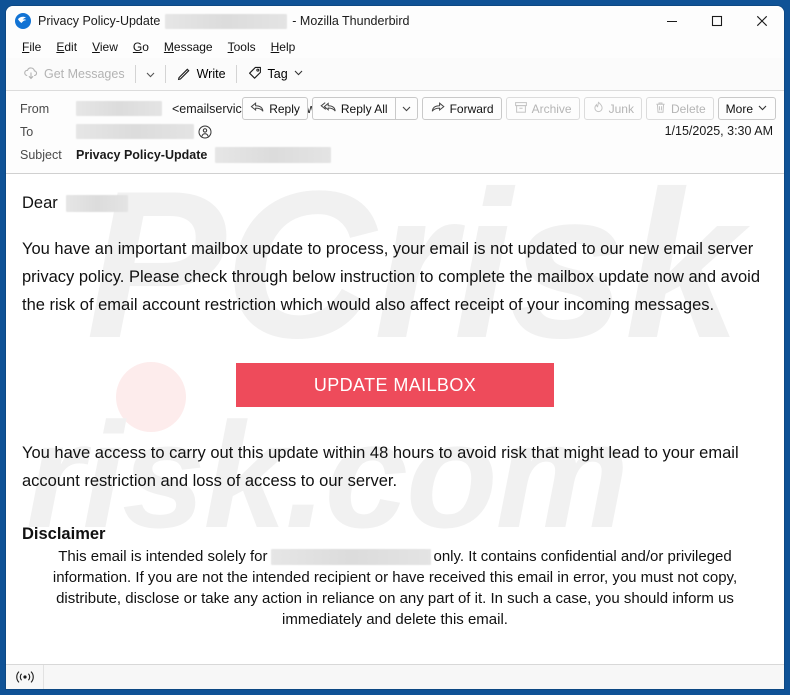  I want to click on menu-item-tools: Tools, so click(242, 47).